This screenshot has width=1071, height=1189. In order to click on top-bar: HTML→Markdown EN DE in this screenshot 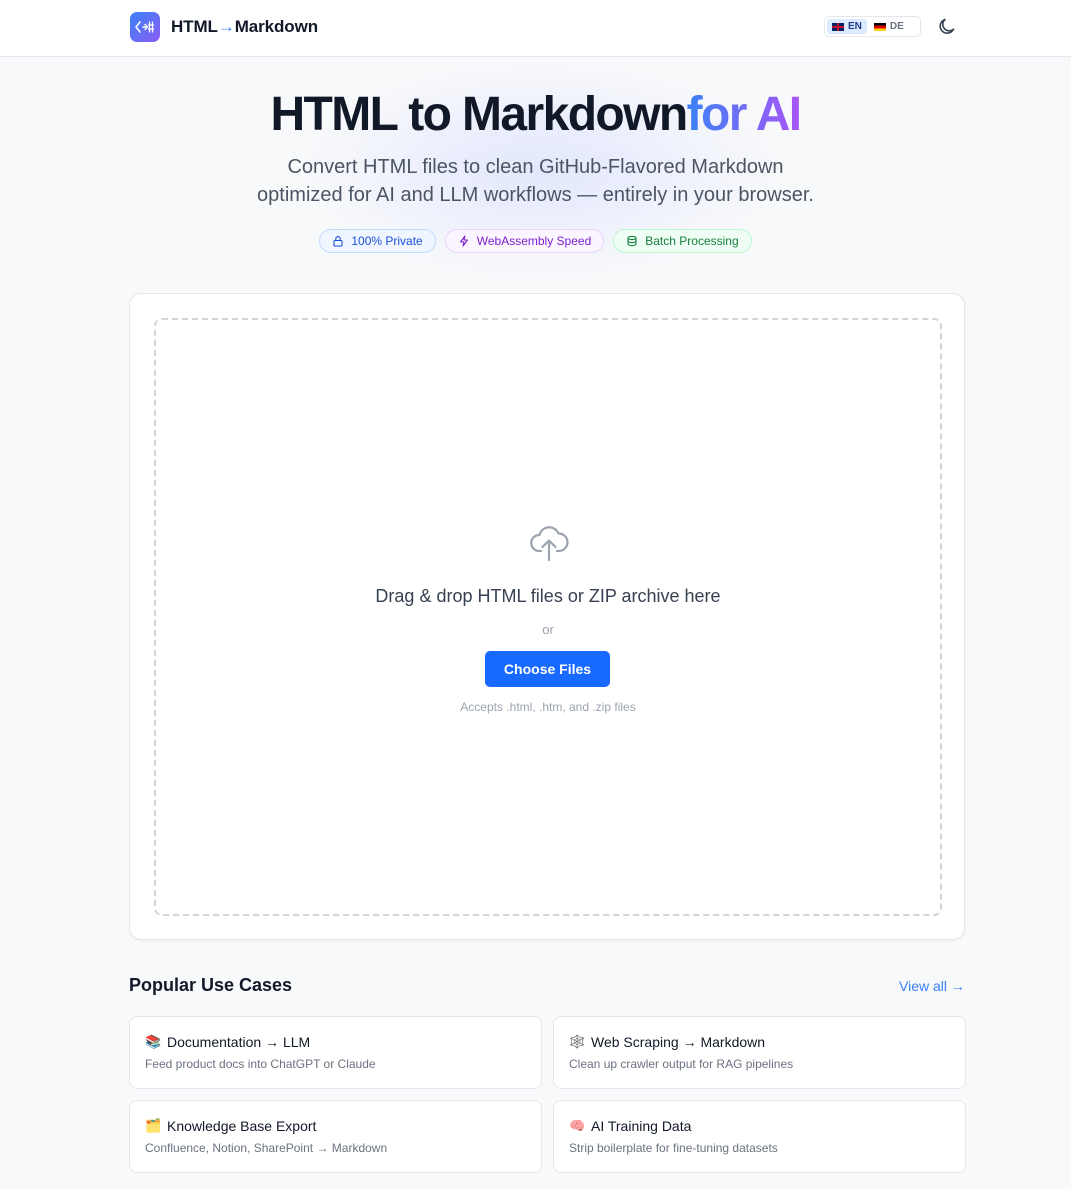, I will do `click(535, 28)`.